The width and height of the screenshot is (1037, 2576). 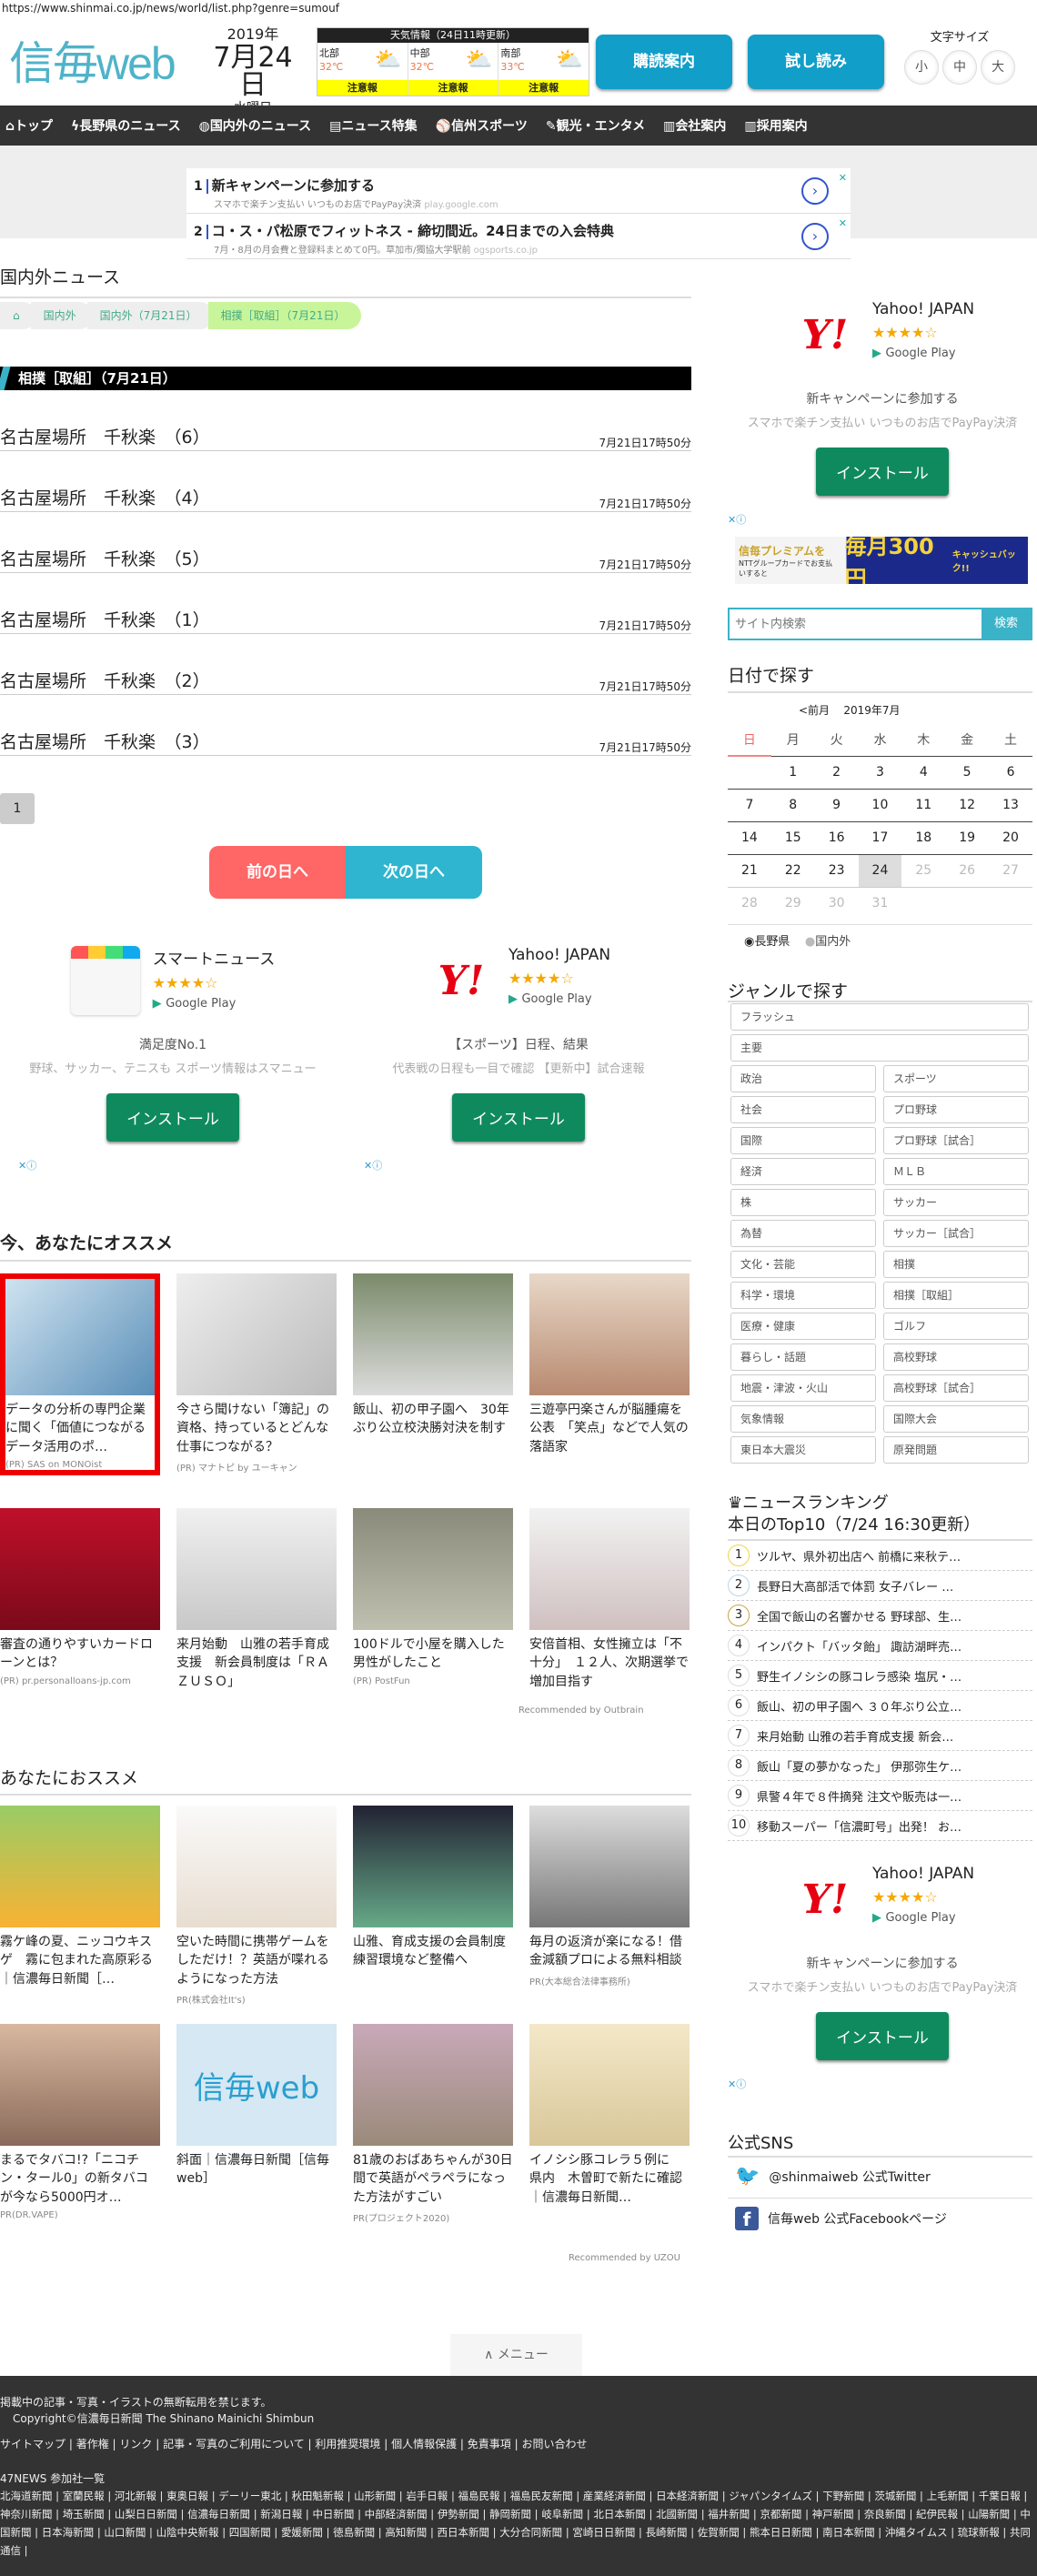 I want to click on footer-link: 免責事項, so click(x=489, y=2444).